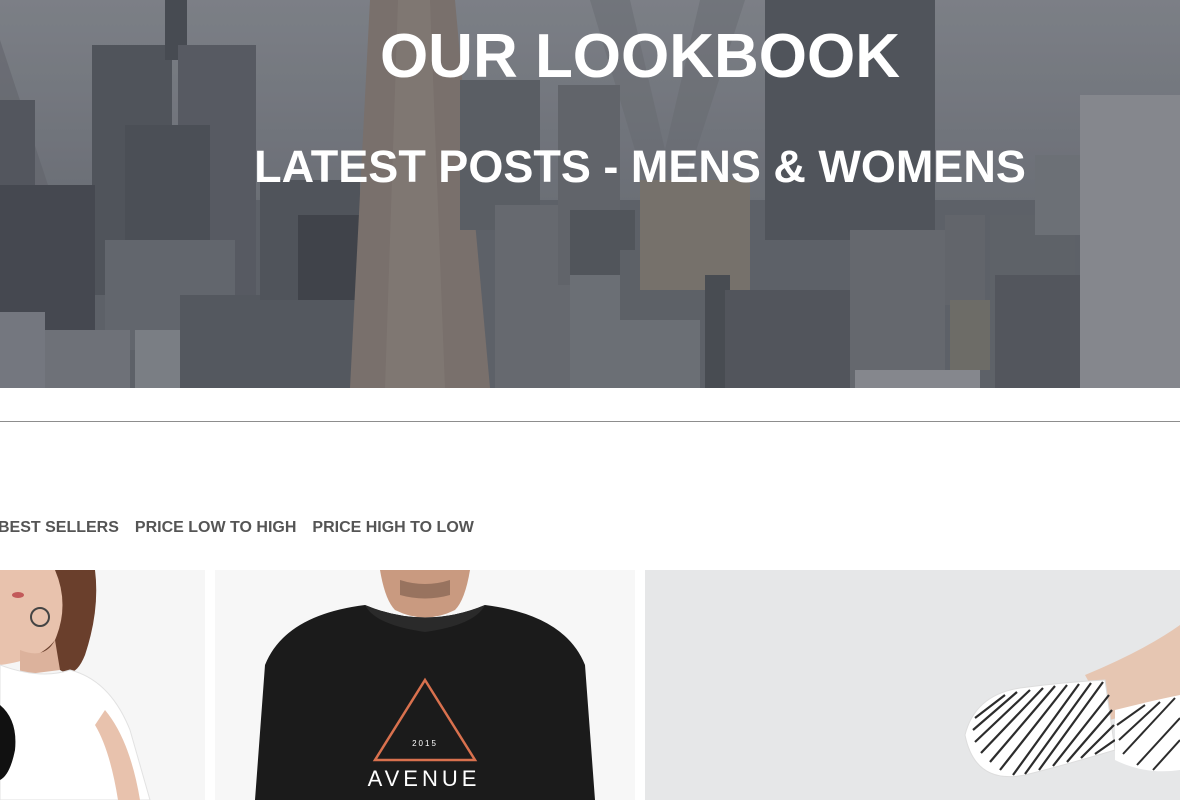 The image size is (1180, 800). Describe the element at coordinates (59, 528) in the screenshot. I see `sort-best-sellers: BEST SELLERS` at that location.